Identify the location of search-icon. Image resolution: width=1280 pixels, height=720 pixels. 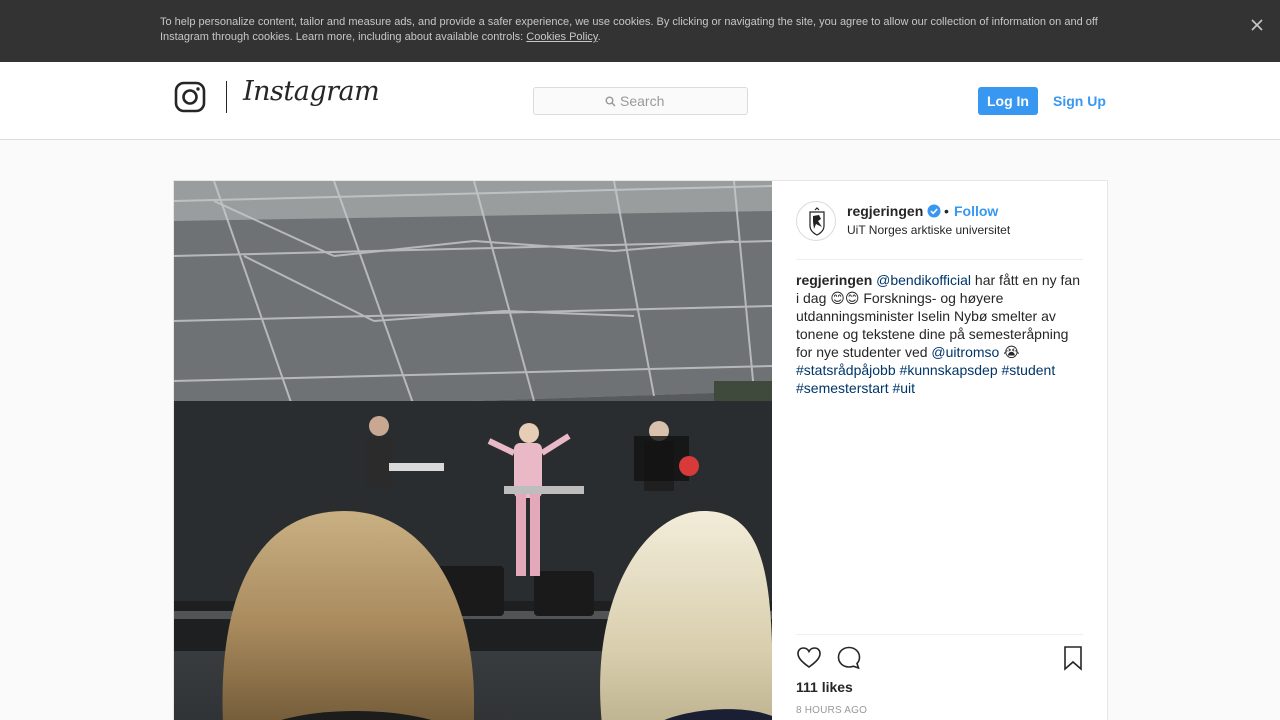
(610, 101).